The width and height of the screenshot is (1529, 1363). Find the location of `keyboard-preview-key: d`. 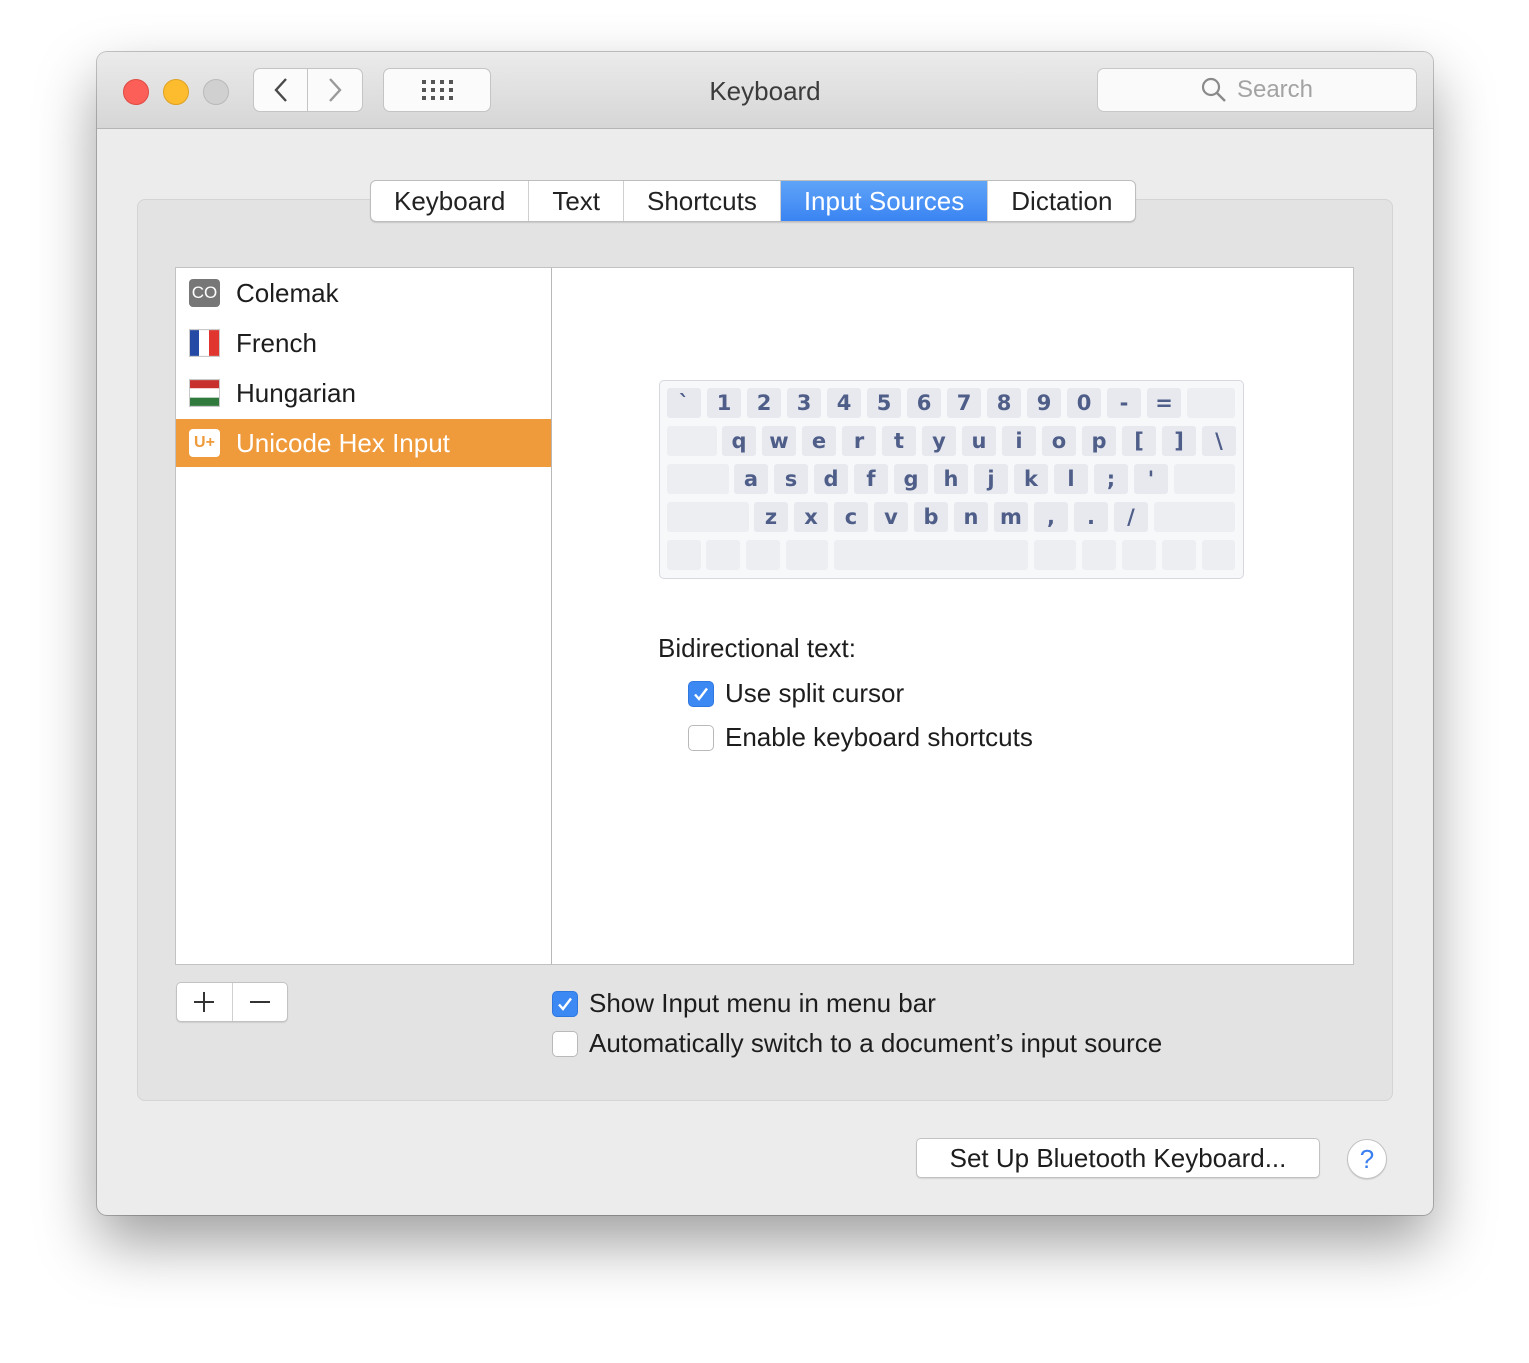

keyboard-preview-key: d is located at coordinates (831, 479).